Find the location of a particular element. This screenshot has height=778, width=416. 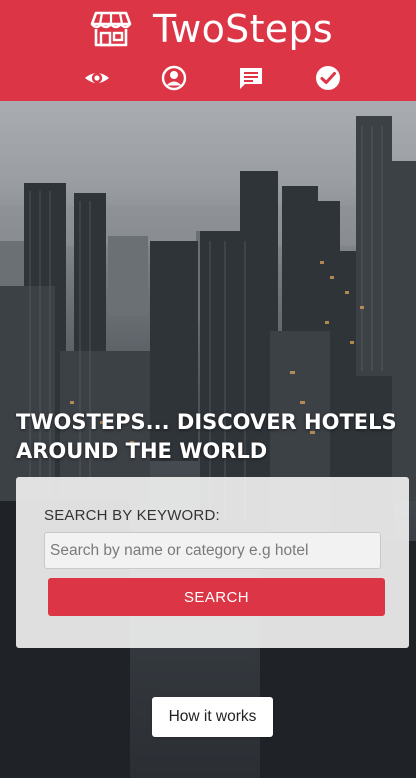

user-circle-icon is located at coordinates (174, 78).